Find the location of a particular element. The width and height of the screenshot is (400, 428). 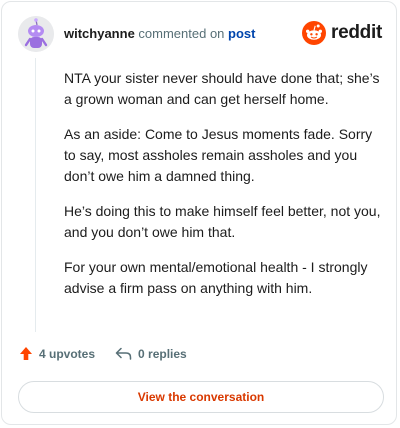

username-link: witchyanne is located at coordinates (99, 33).